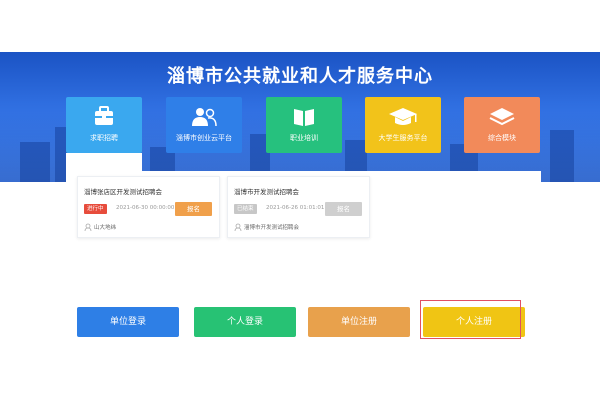  I want to click on unit-register-button: 单位注册, so click(359, 322).